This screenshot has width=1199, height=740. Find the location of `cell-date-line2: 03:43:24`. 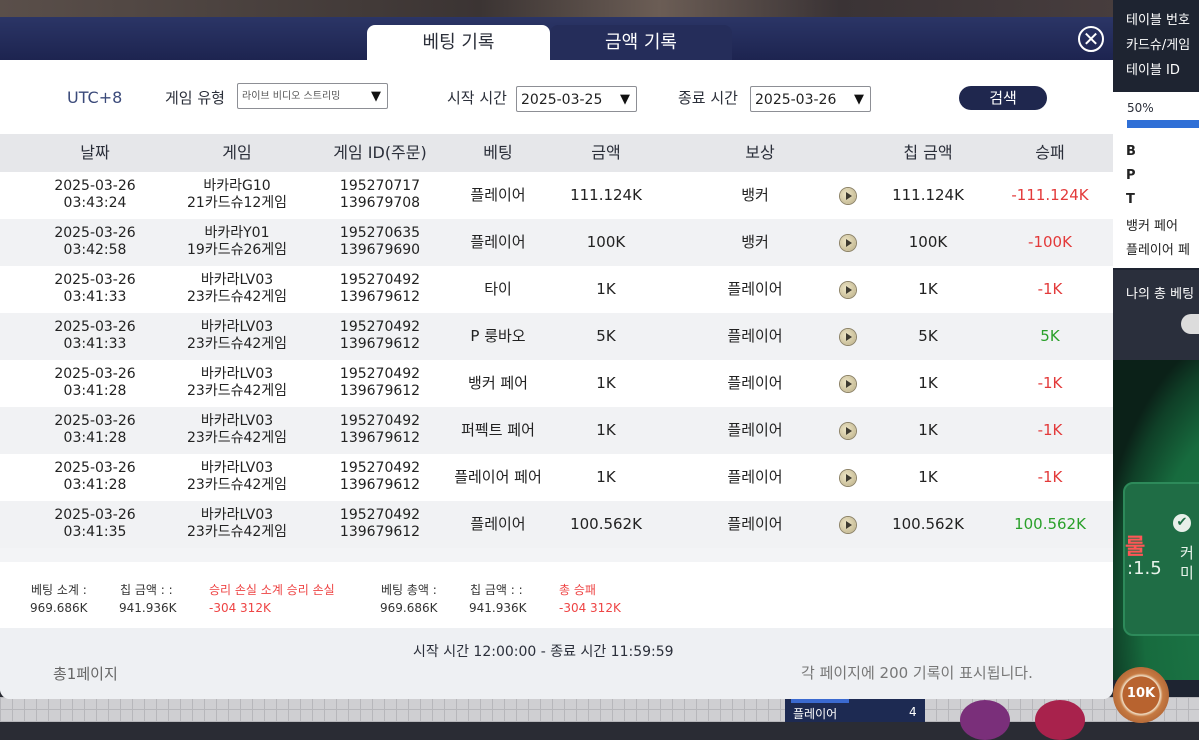

cell-date-line2: 03:43:24 is located at coordinates (95, 203).